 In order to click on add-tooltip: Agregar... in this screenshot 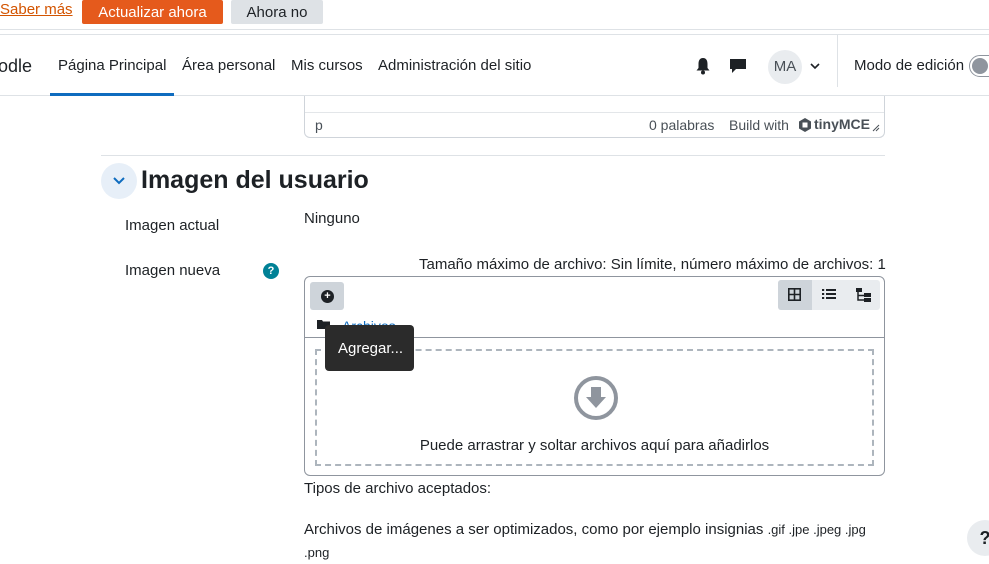, I will do `click(369, 348)`.